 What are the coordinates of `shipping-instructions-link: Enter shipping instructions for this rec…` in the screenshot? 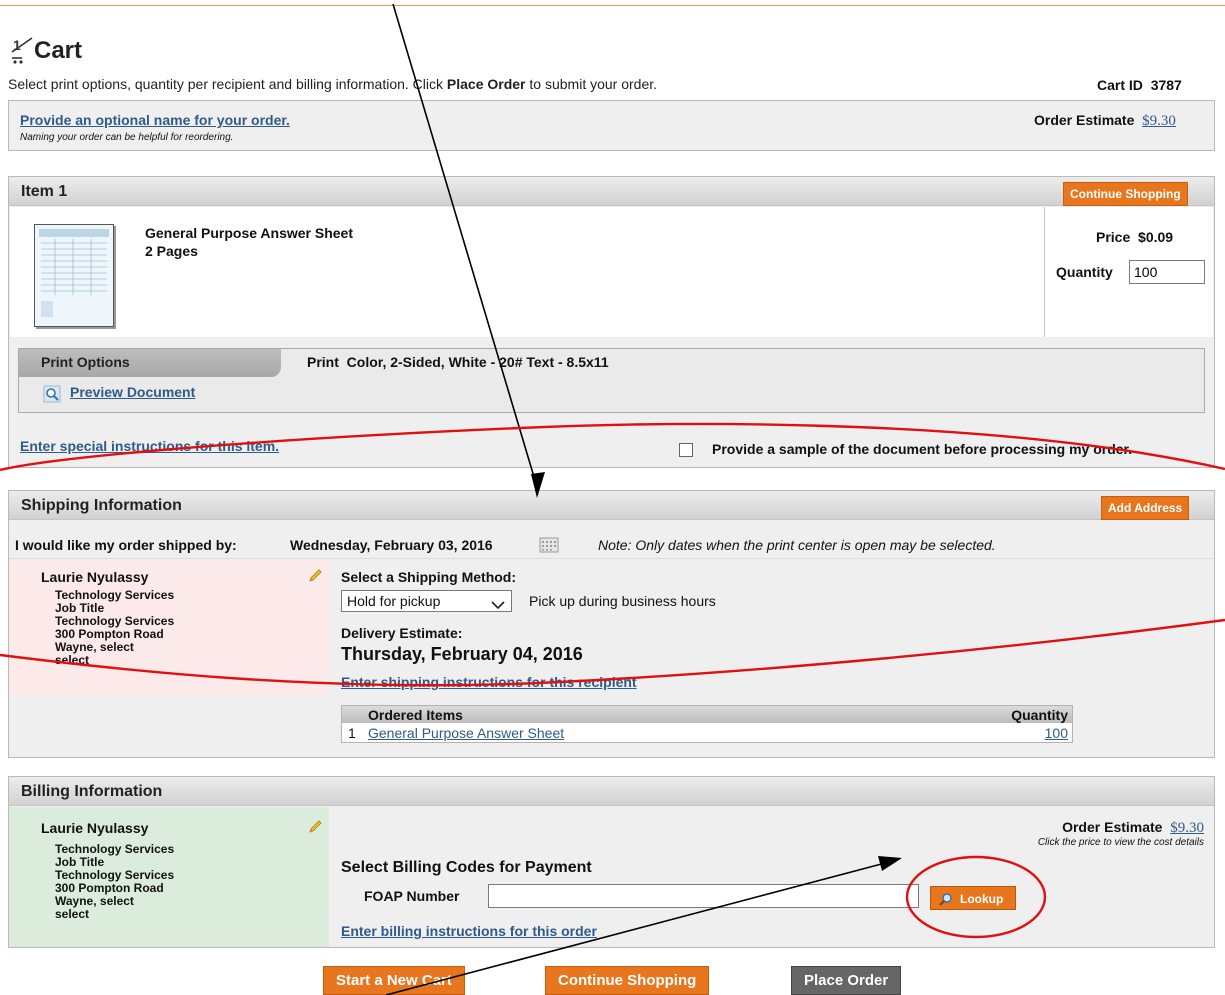 It's located at (489, 682).